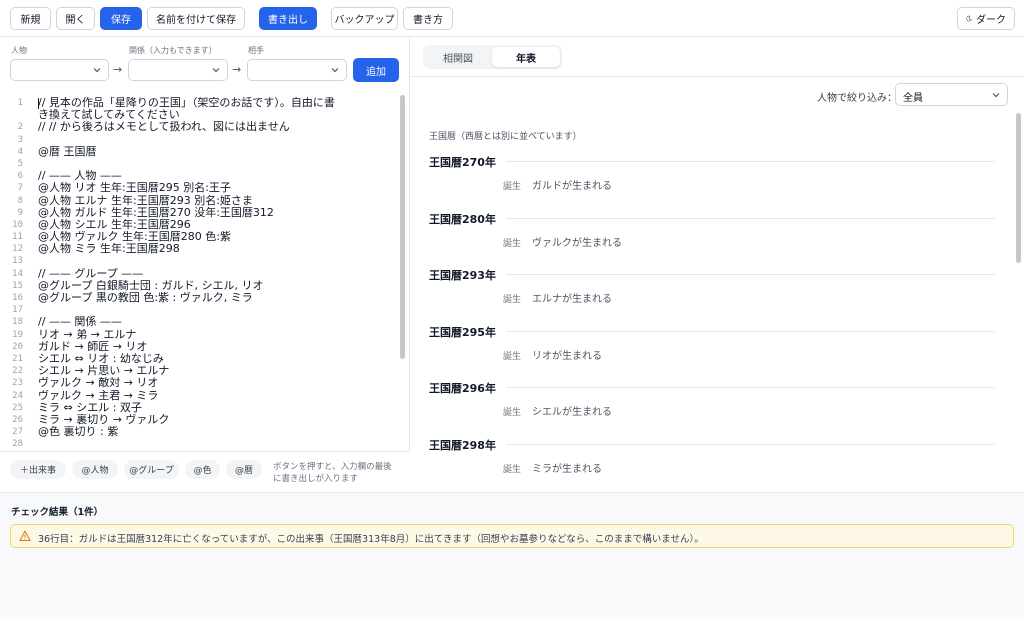 This screenshot has height=617, width=1024. What do you see at coordinates (17, 407) in the screenshot?
I see `line-number: 25` at bounding box center [17, 407].